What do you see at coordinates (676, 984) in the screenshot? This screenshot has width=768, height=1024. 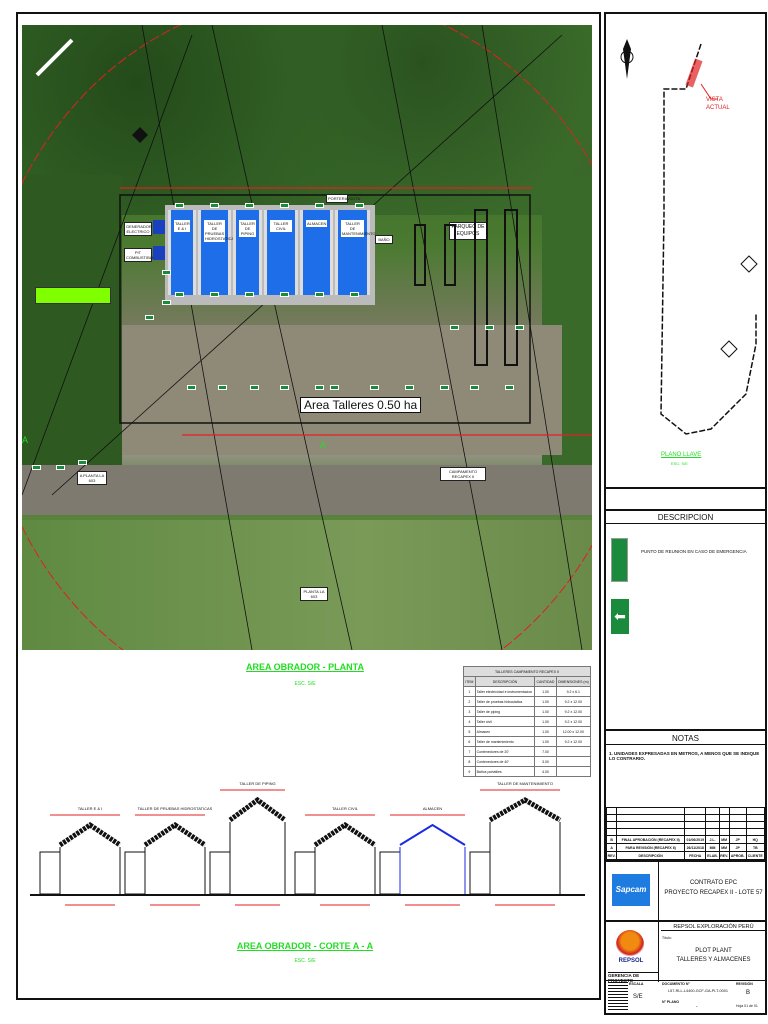 I see `doc-label: DOCUMENTO N°` at bounding box center [676, 984].